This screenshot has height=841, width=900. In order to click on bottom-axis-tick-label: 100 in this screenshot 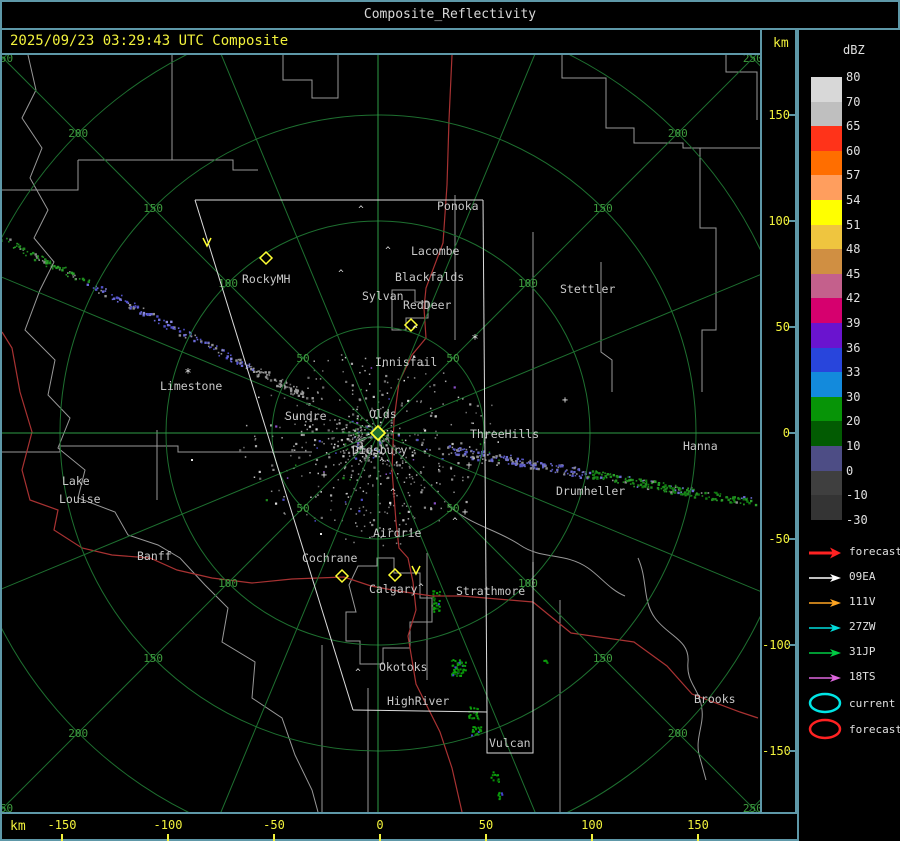, I will do `click(592, 825)`.